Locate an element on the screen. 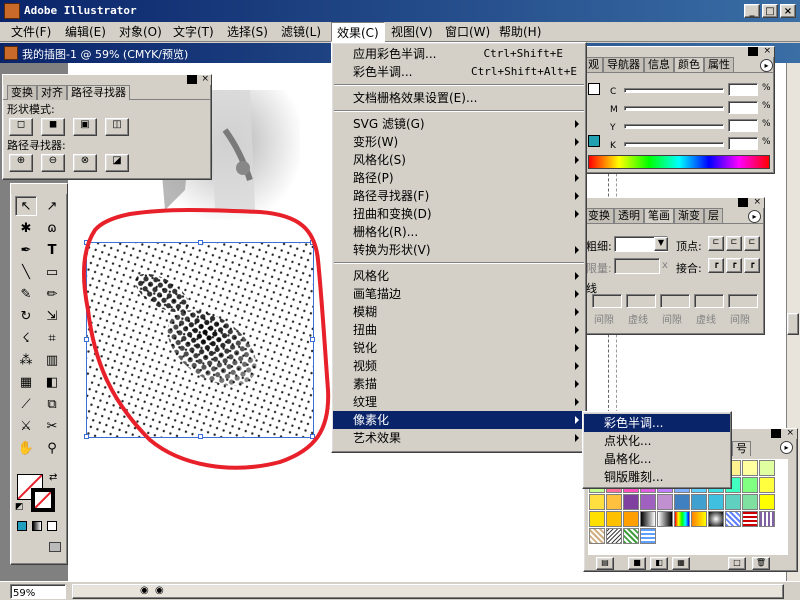  menu-item-blur: 模糊 is located at coordinates (459, 312).